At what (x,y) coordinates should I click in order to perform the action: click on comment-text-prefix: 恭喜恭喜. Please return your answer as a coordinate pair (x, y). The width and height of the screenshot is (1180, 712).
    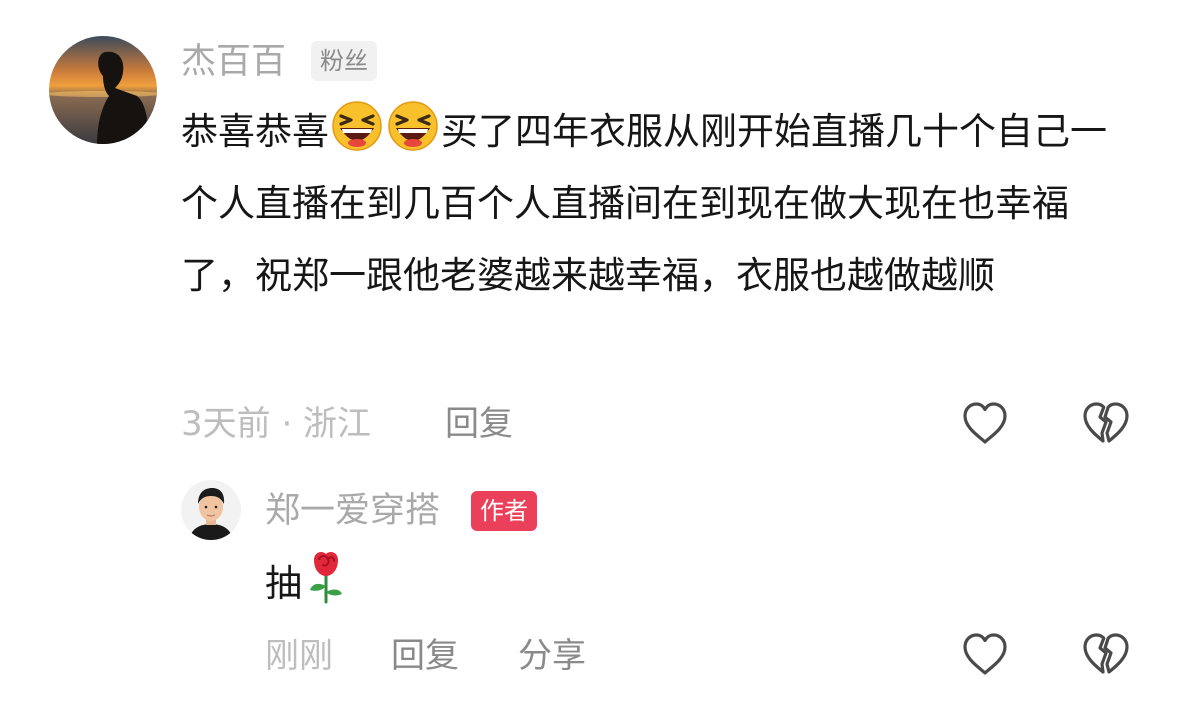
    Looking at the image, I should click on (255, 131).